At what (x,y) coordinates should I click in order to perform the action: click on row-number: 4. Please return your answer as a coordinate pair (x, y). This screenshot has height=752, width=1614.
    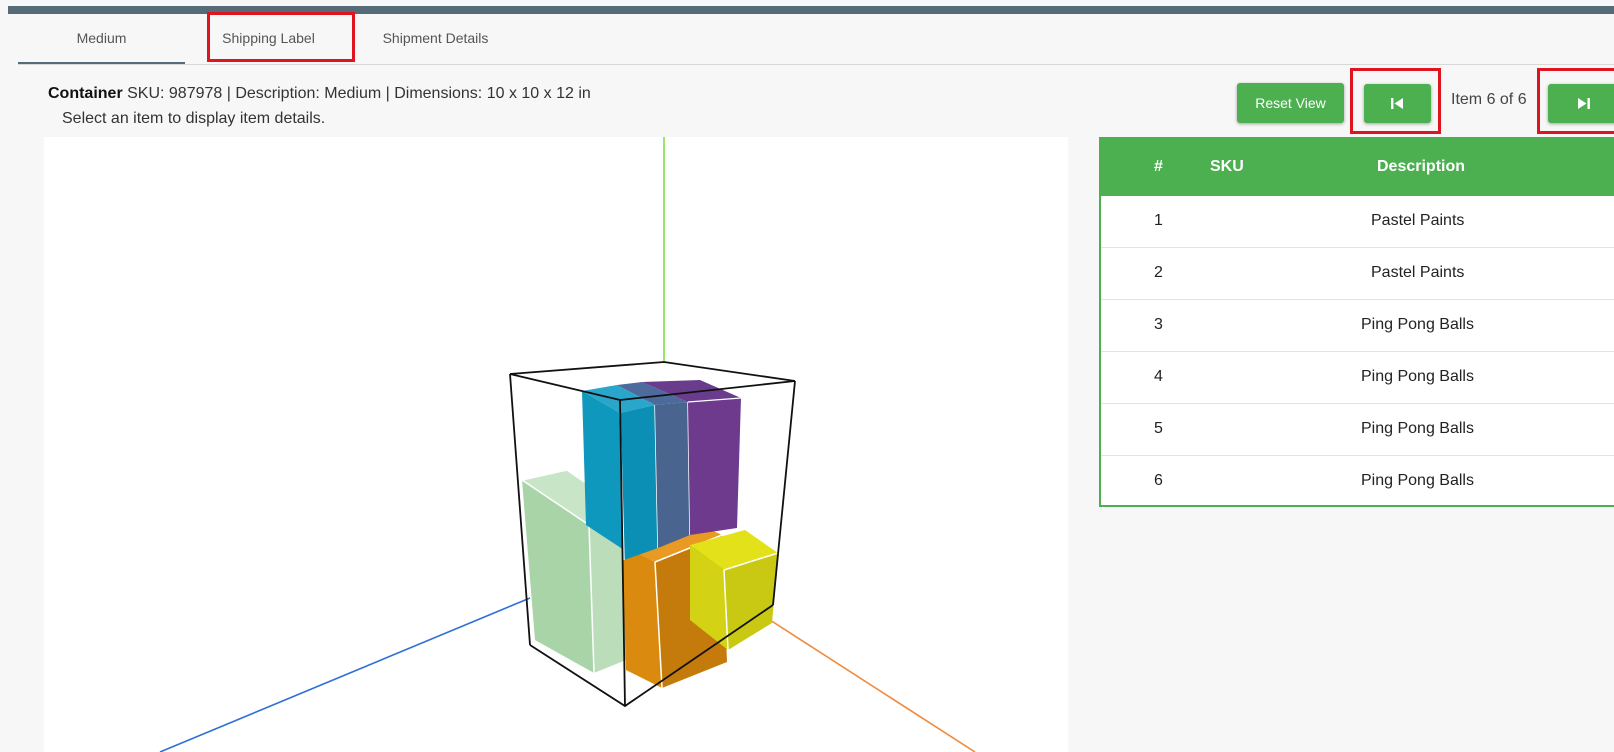
    Looking at the image, I should click on (1158, 376).